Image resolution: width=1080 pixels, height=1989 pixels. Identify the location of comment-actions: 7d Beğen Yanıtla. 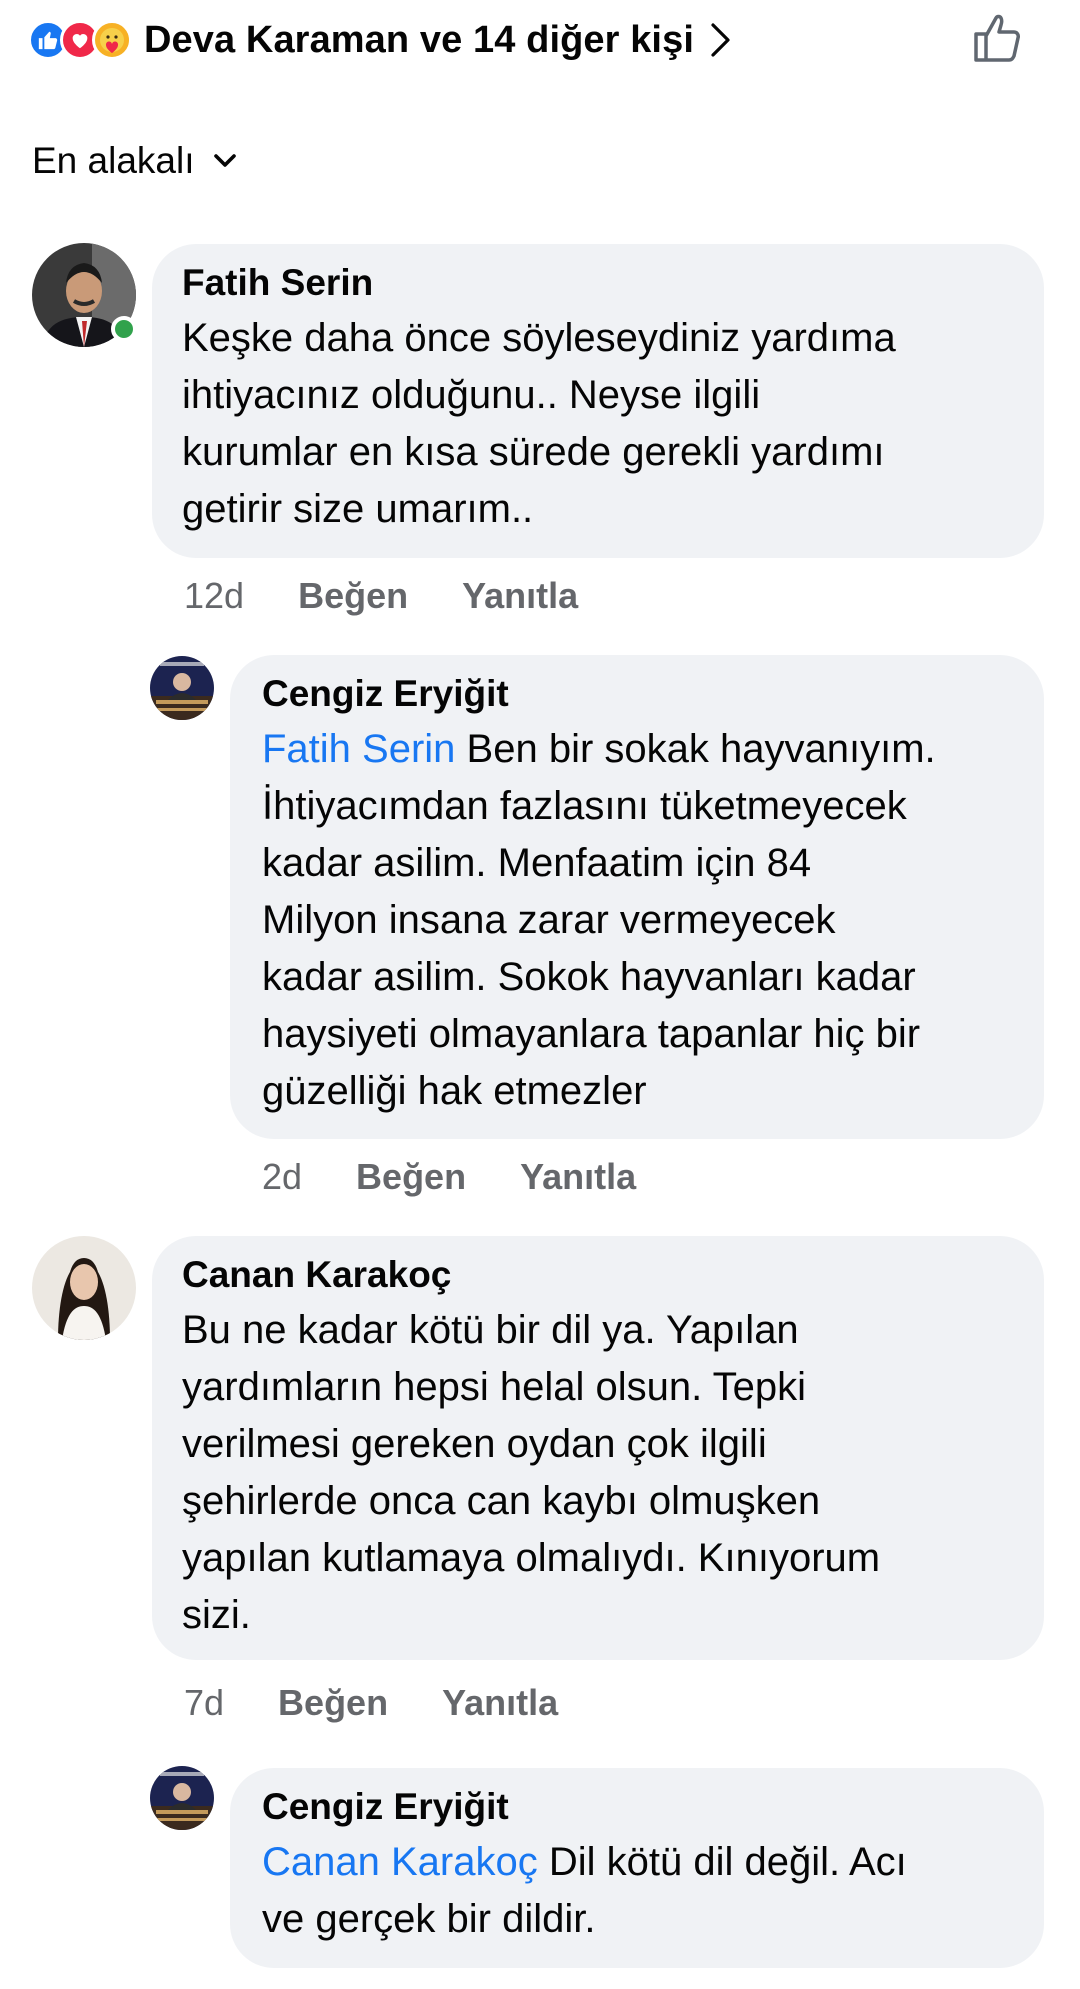
(371, 1703).